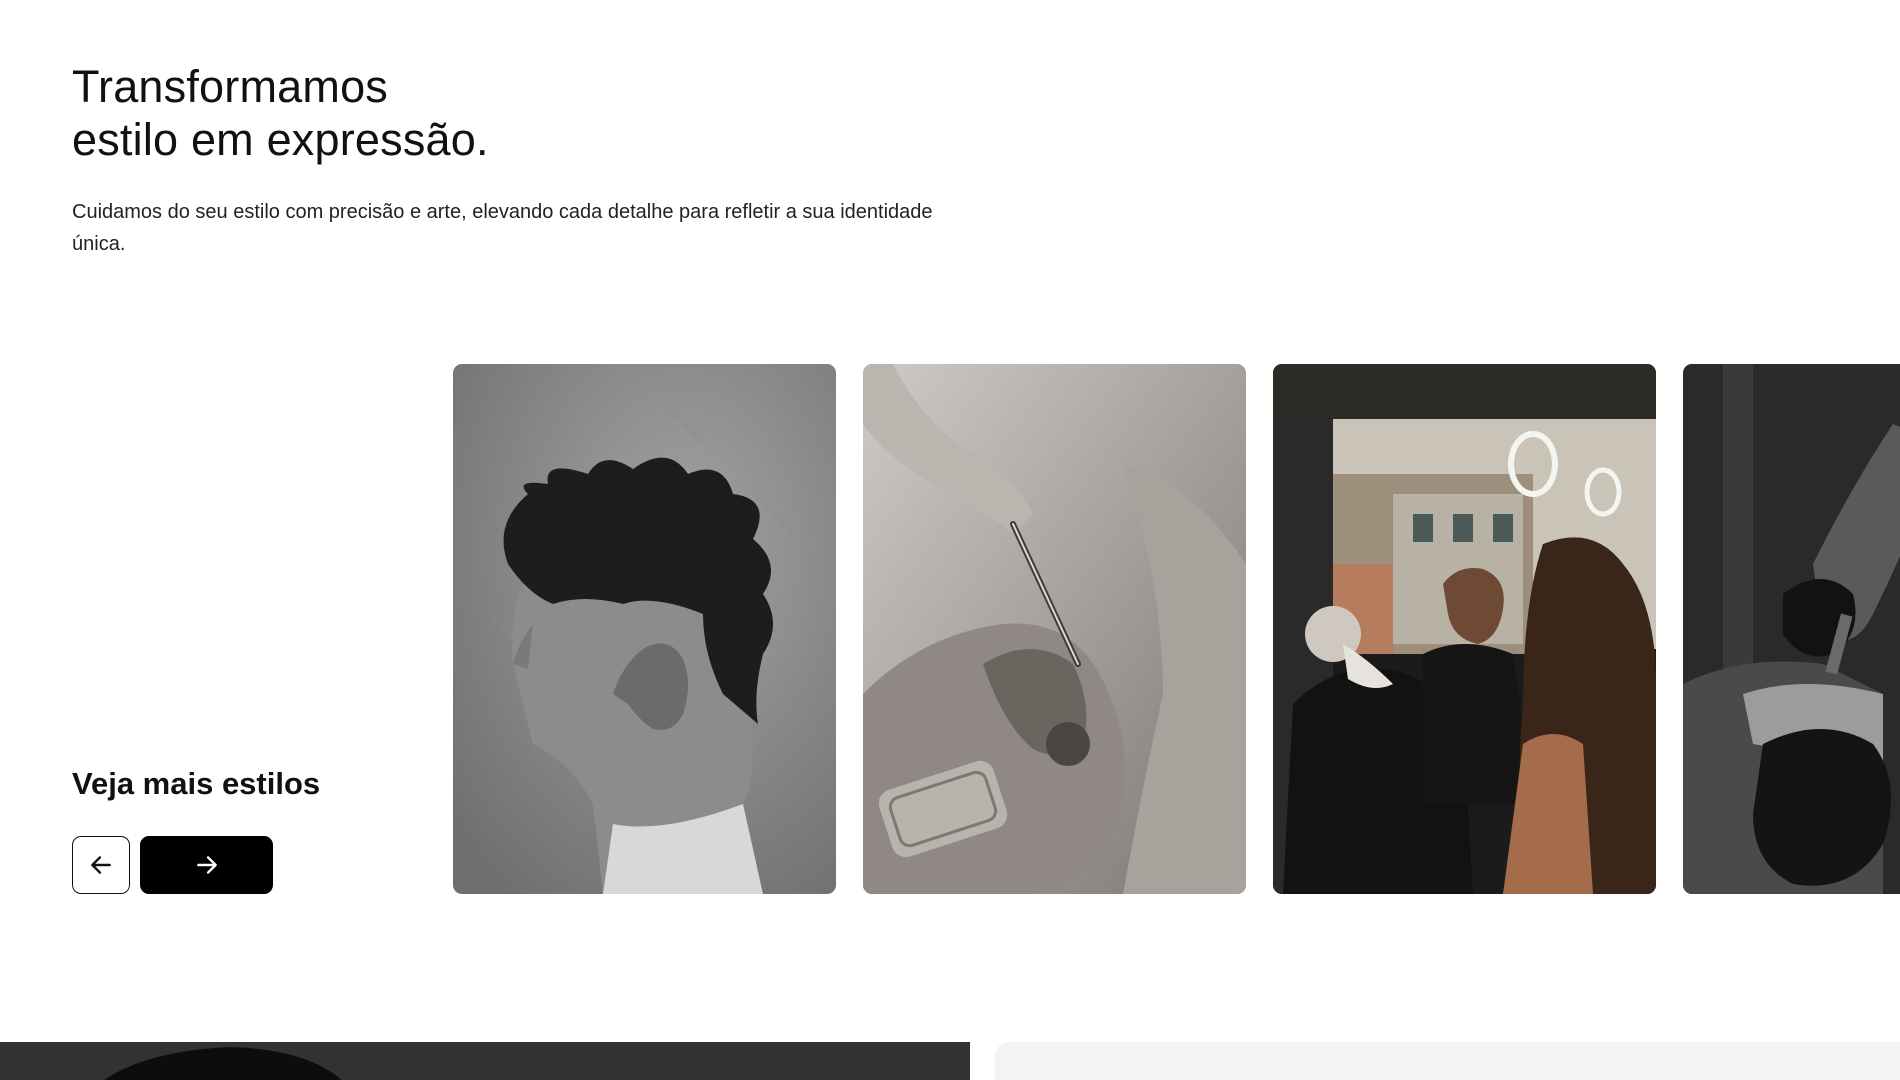 The height and width of the screenshot is (1080, 1900). I want to click on gallery-card-tattoo, so click(1791, 629).